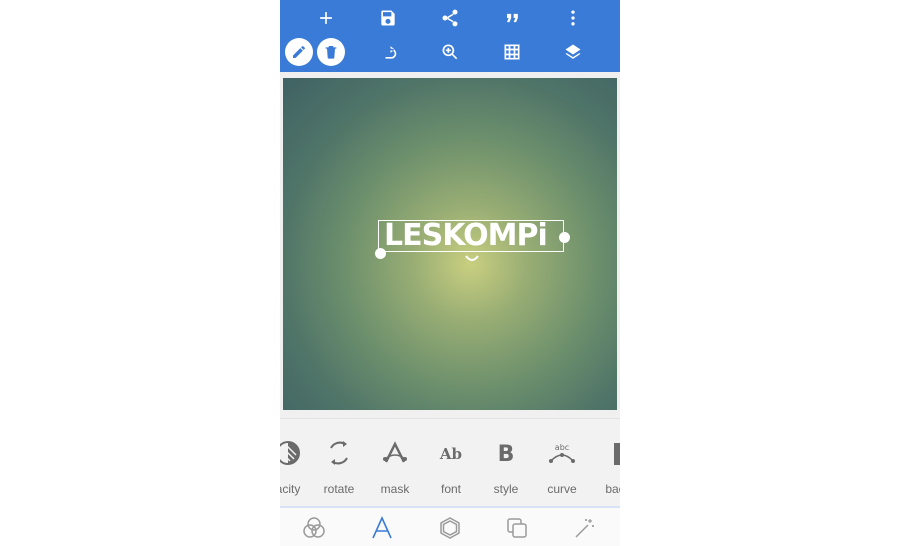 Image resolution: width=900 pixels, height=546 pixels. I want to click on font-icon: Ab, so click(450, 454).